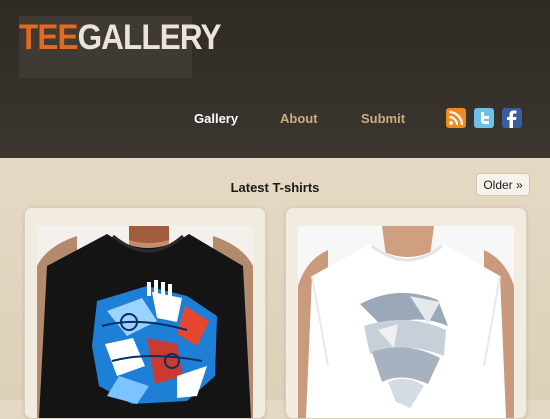 The width and height of the screenshot is (550, 419). Describe the element at coordinates (383, 118) in the screenshot. I see `nav-submit: Submit` at that location.